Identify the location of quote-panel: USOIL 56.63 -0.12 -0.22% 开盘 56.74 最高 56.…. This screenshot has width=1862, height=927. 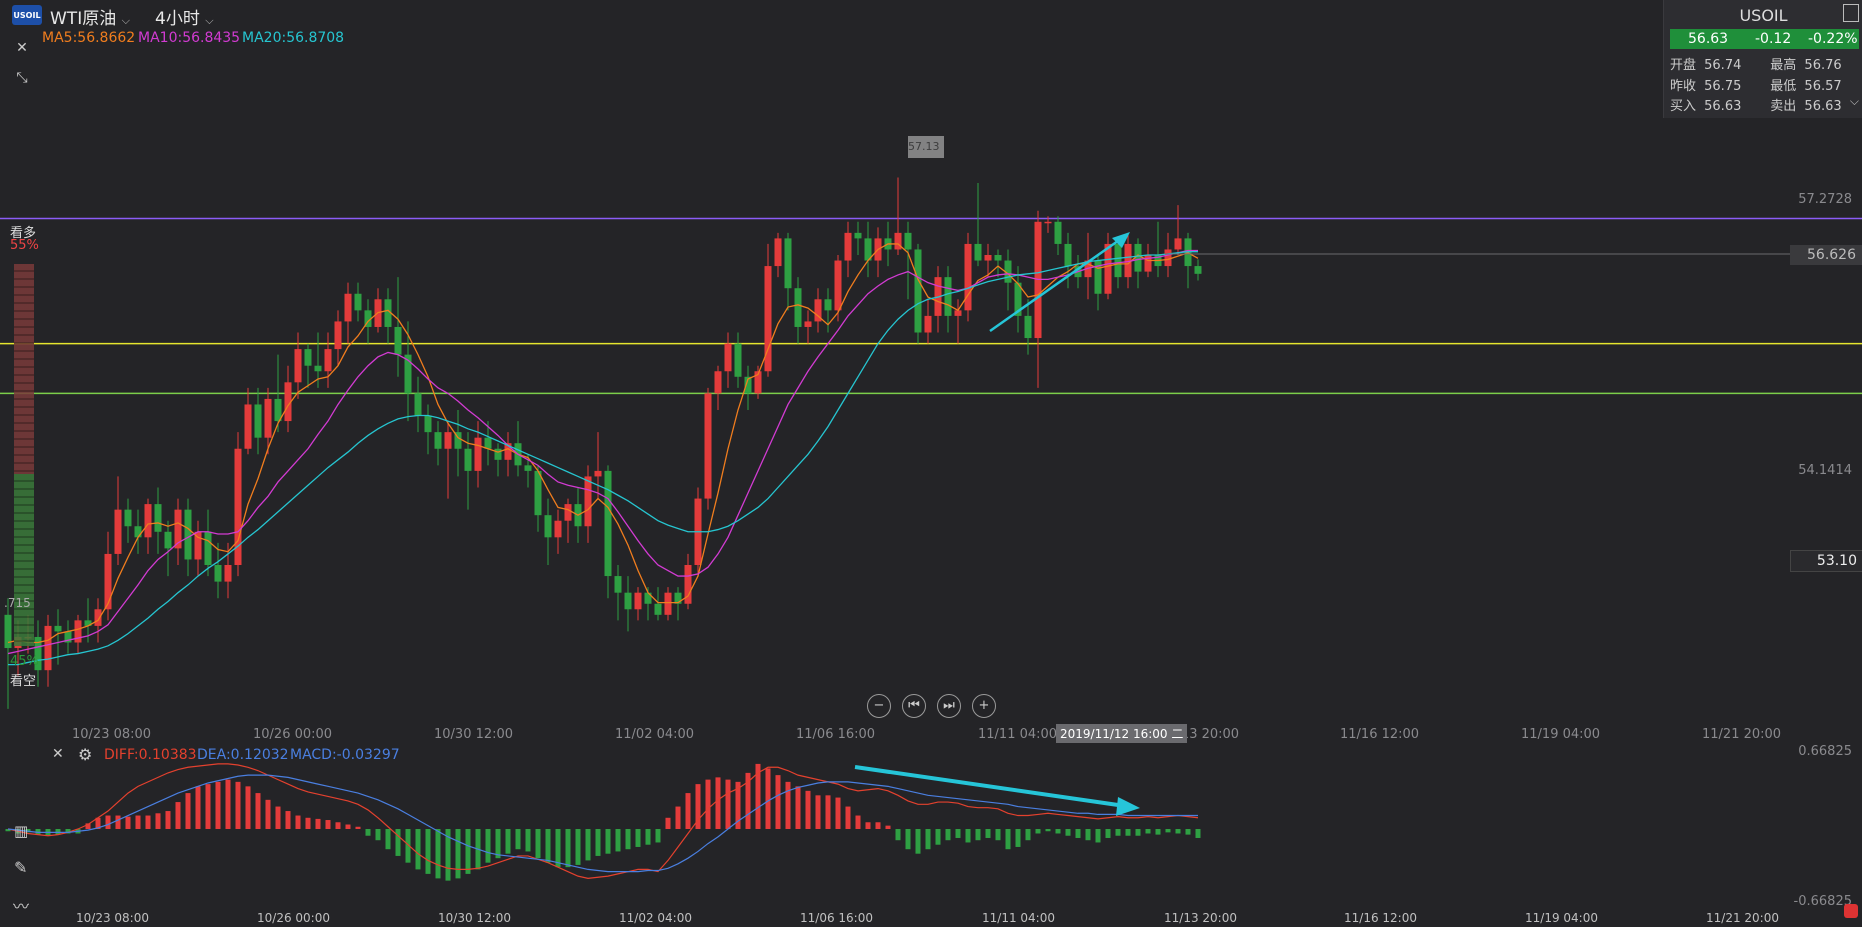
(1762, 59).